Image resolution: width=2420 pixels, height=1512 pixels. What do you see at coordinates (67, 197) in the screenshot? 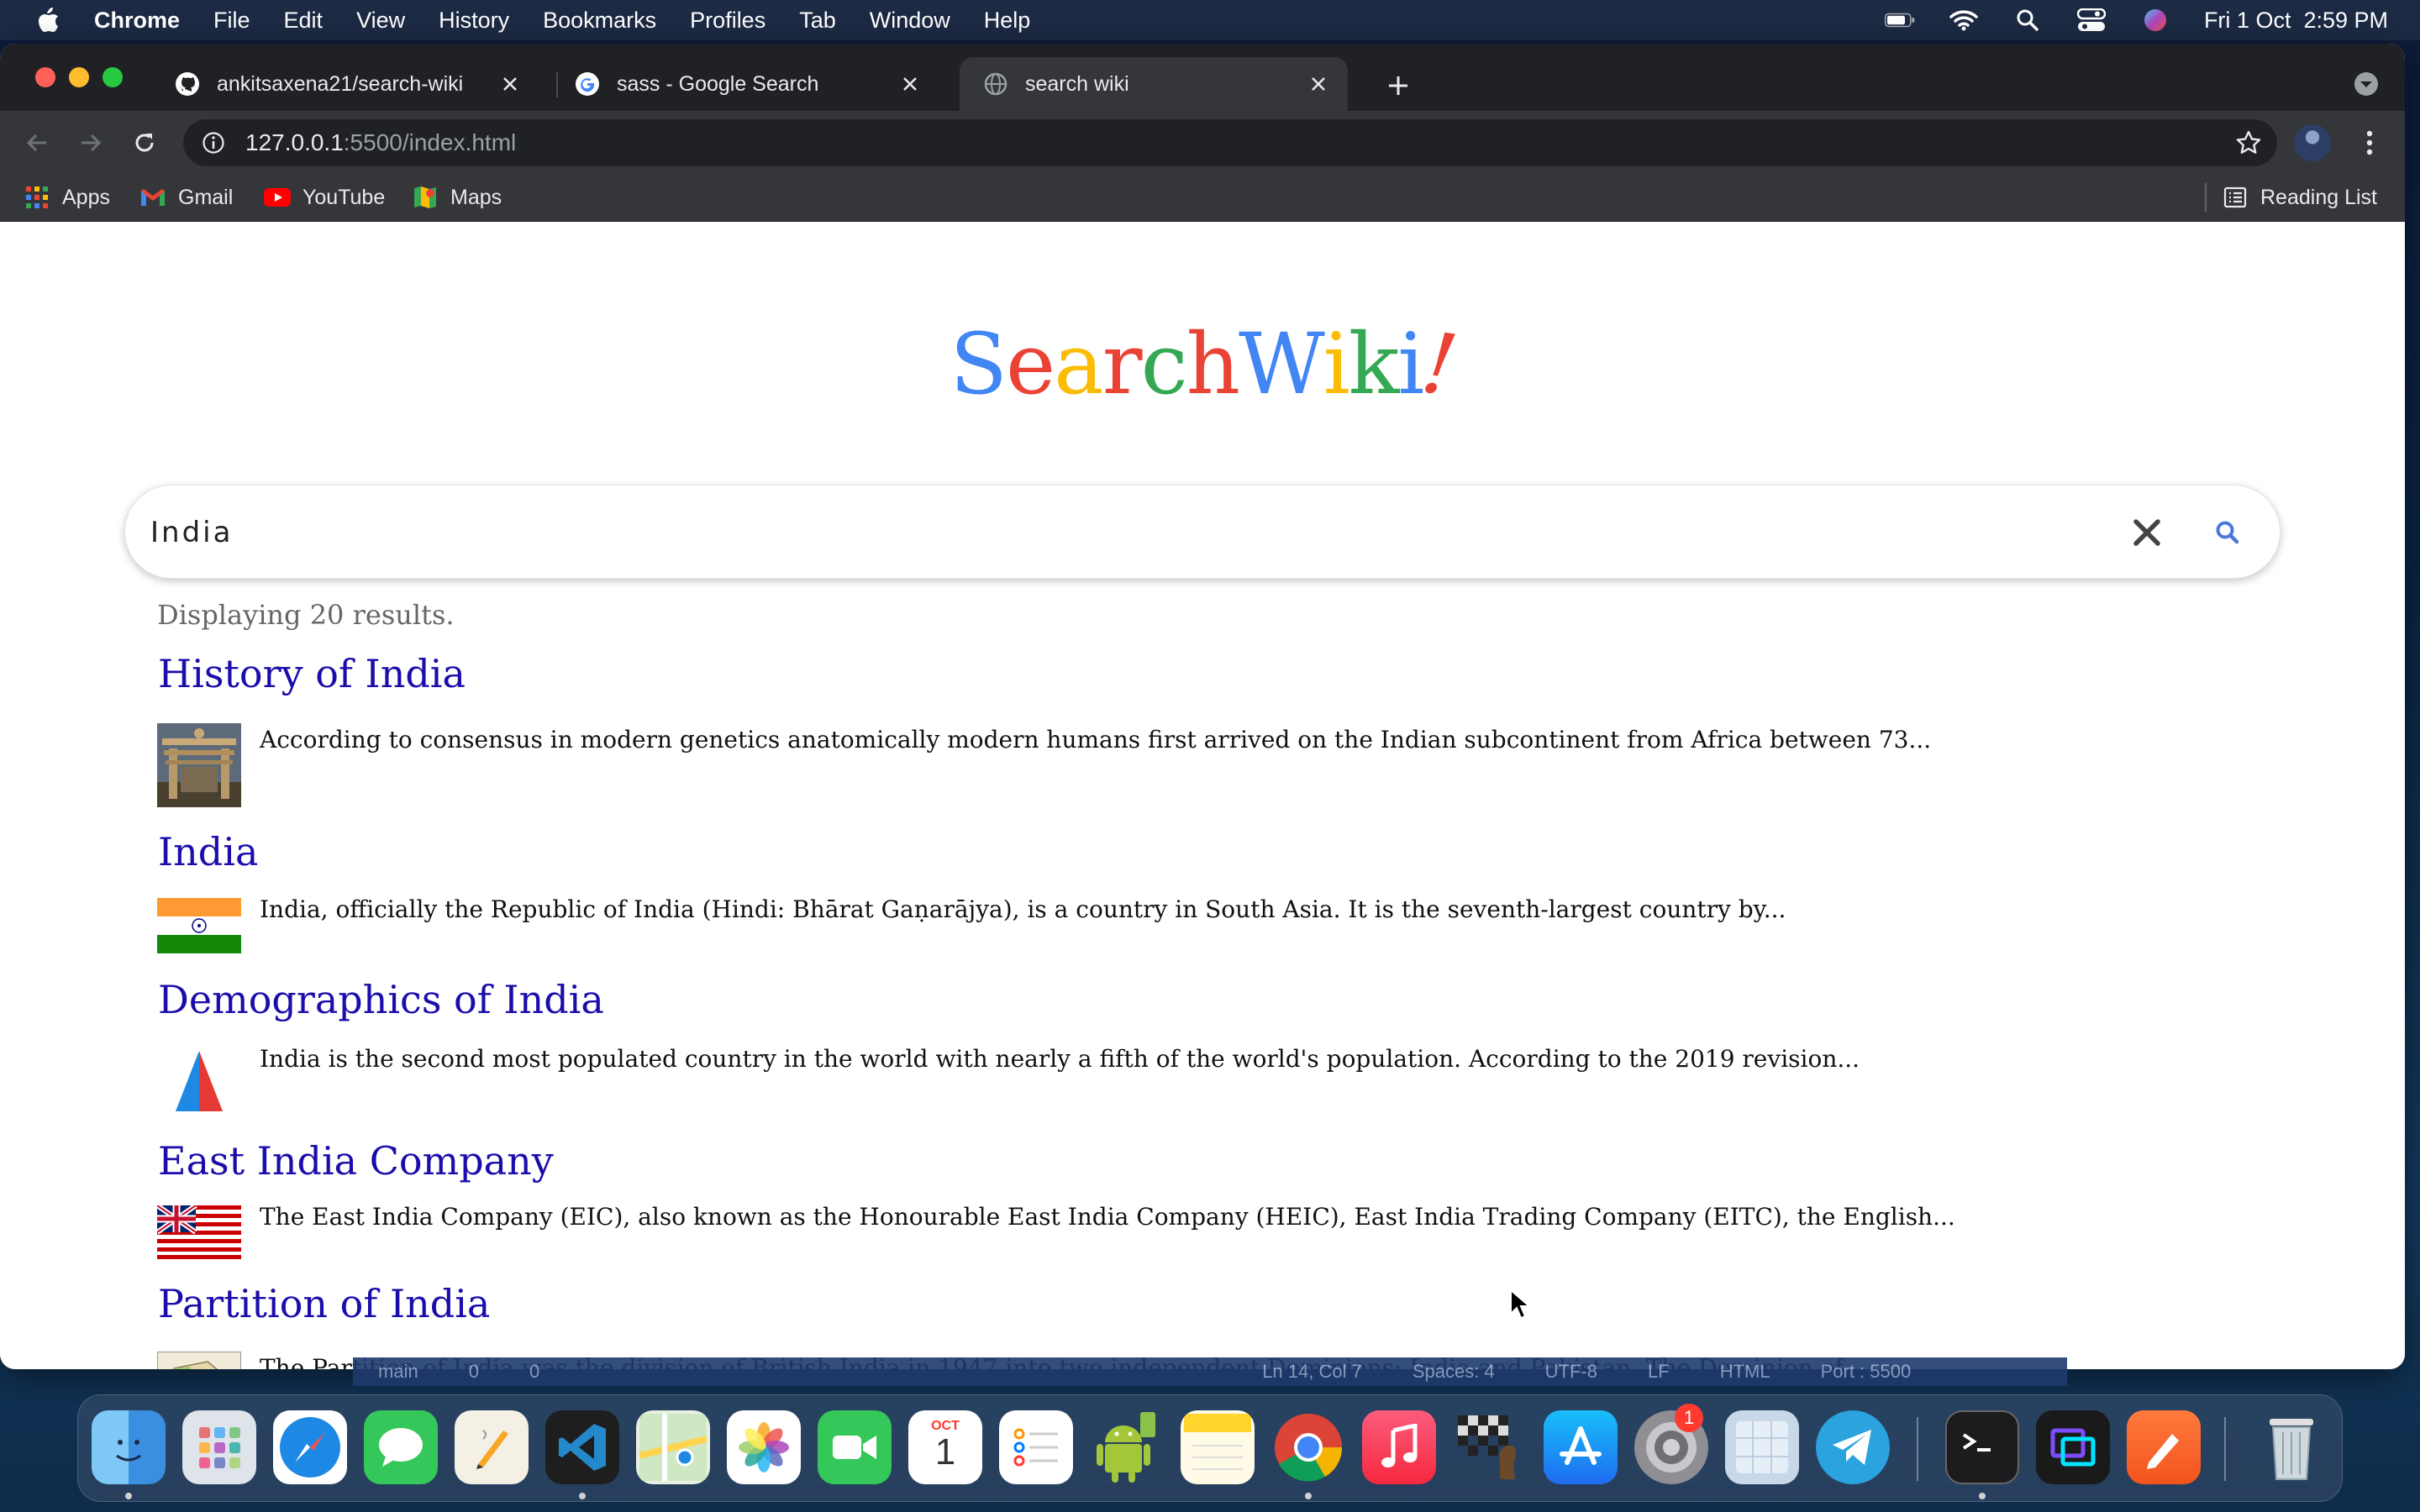
I see `bookmark-apps: Apps` at bounding box center [67, 197].